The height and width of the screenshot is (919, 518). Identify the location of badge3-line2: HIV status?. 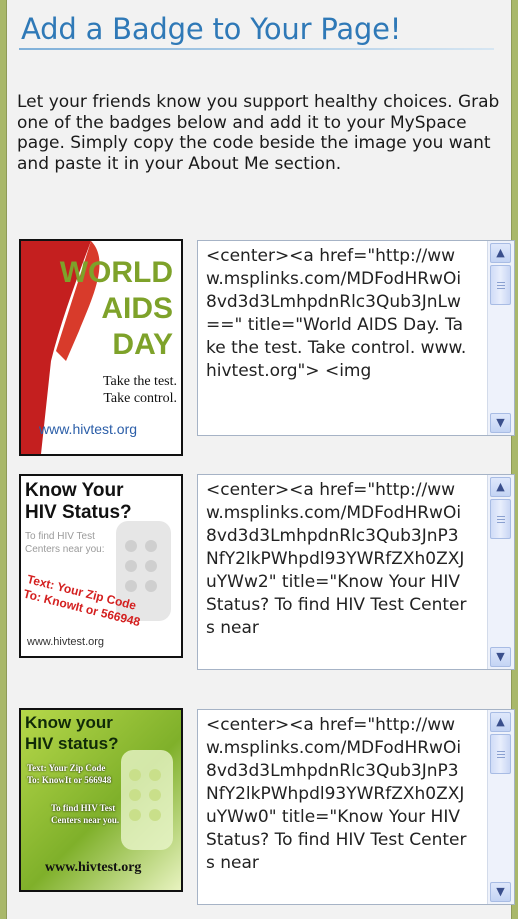
(72, 743).